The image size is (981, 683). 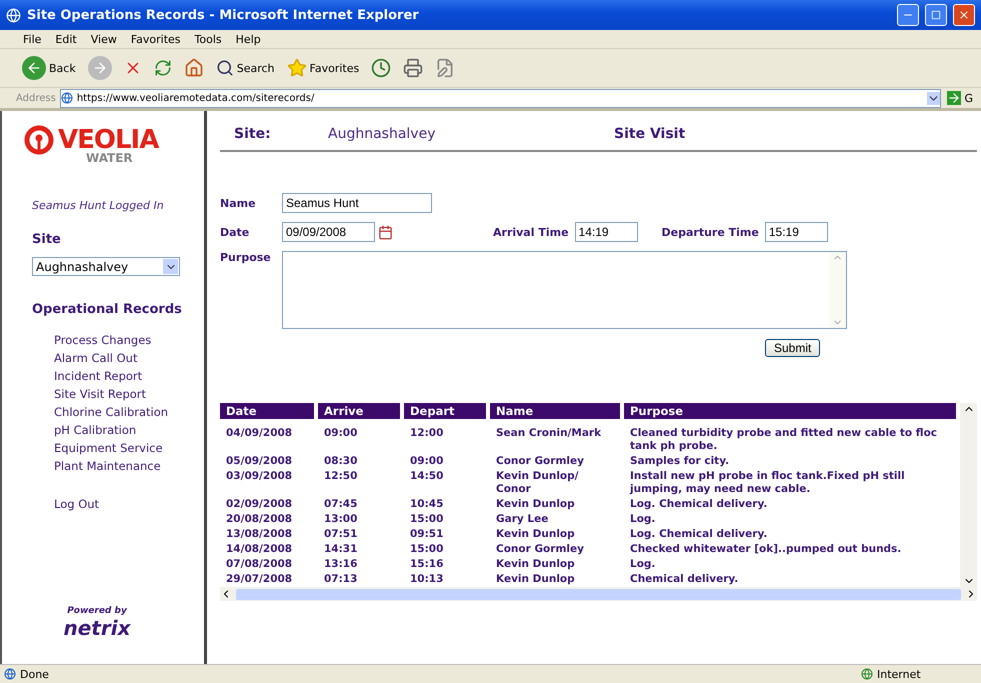 What do you see at coordinates (792, 348) in the screenshot?
I see `submit-button: Submit` at bounding box center [792, 348].